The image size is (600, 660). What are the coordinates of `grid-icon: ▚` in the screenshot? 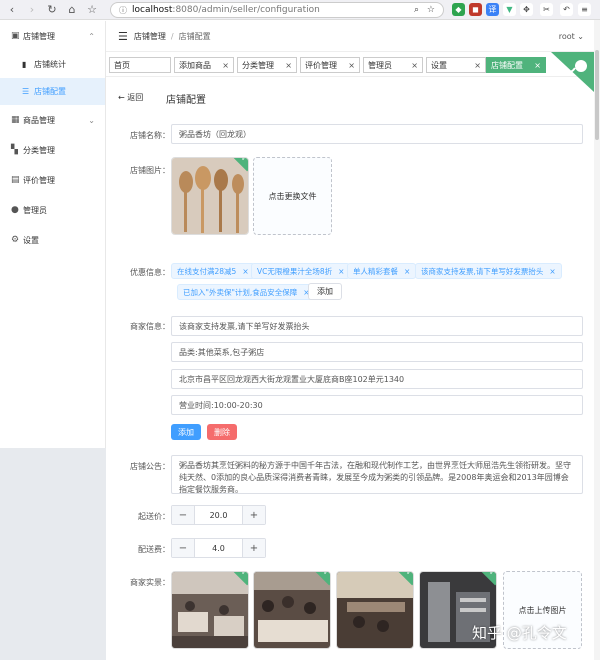 It's located at (14, 150).